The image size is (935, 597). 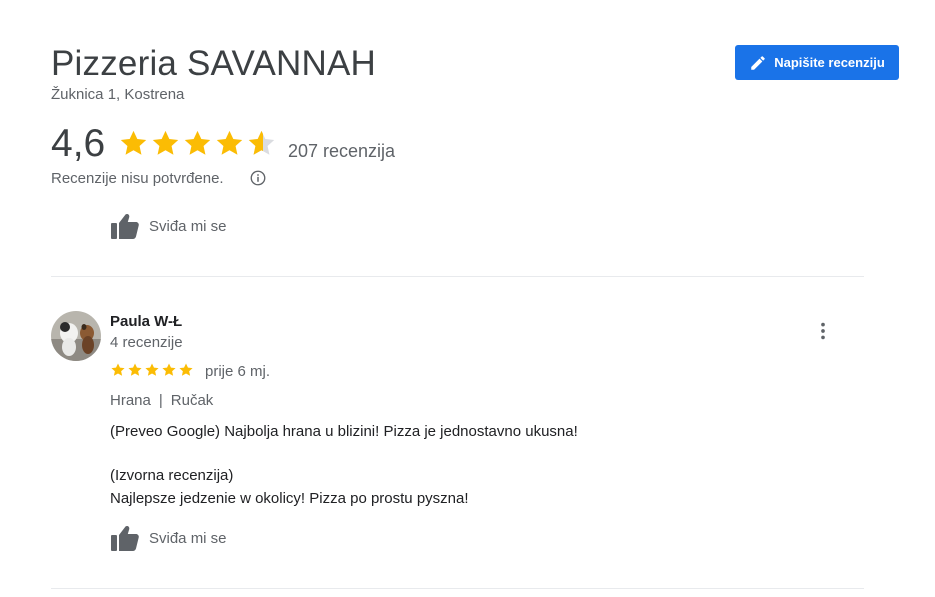 I want to click on unverified-note: Recenzije nisu potvrđene., so click(x=137, y=178).